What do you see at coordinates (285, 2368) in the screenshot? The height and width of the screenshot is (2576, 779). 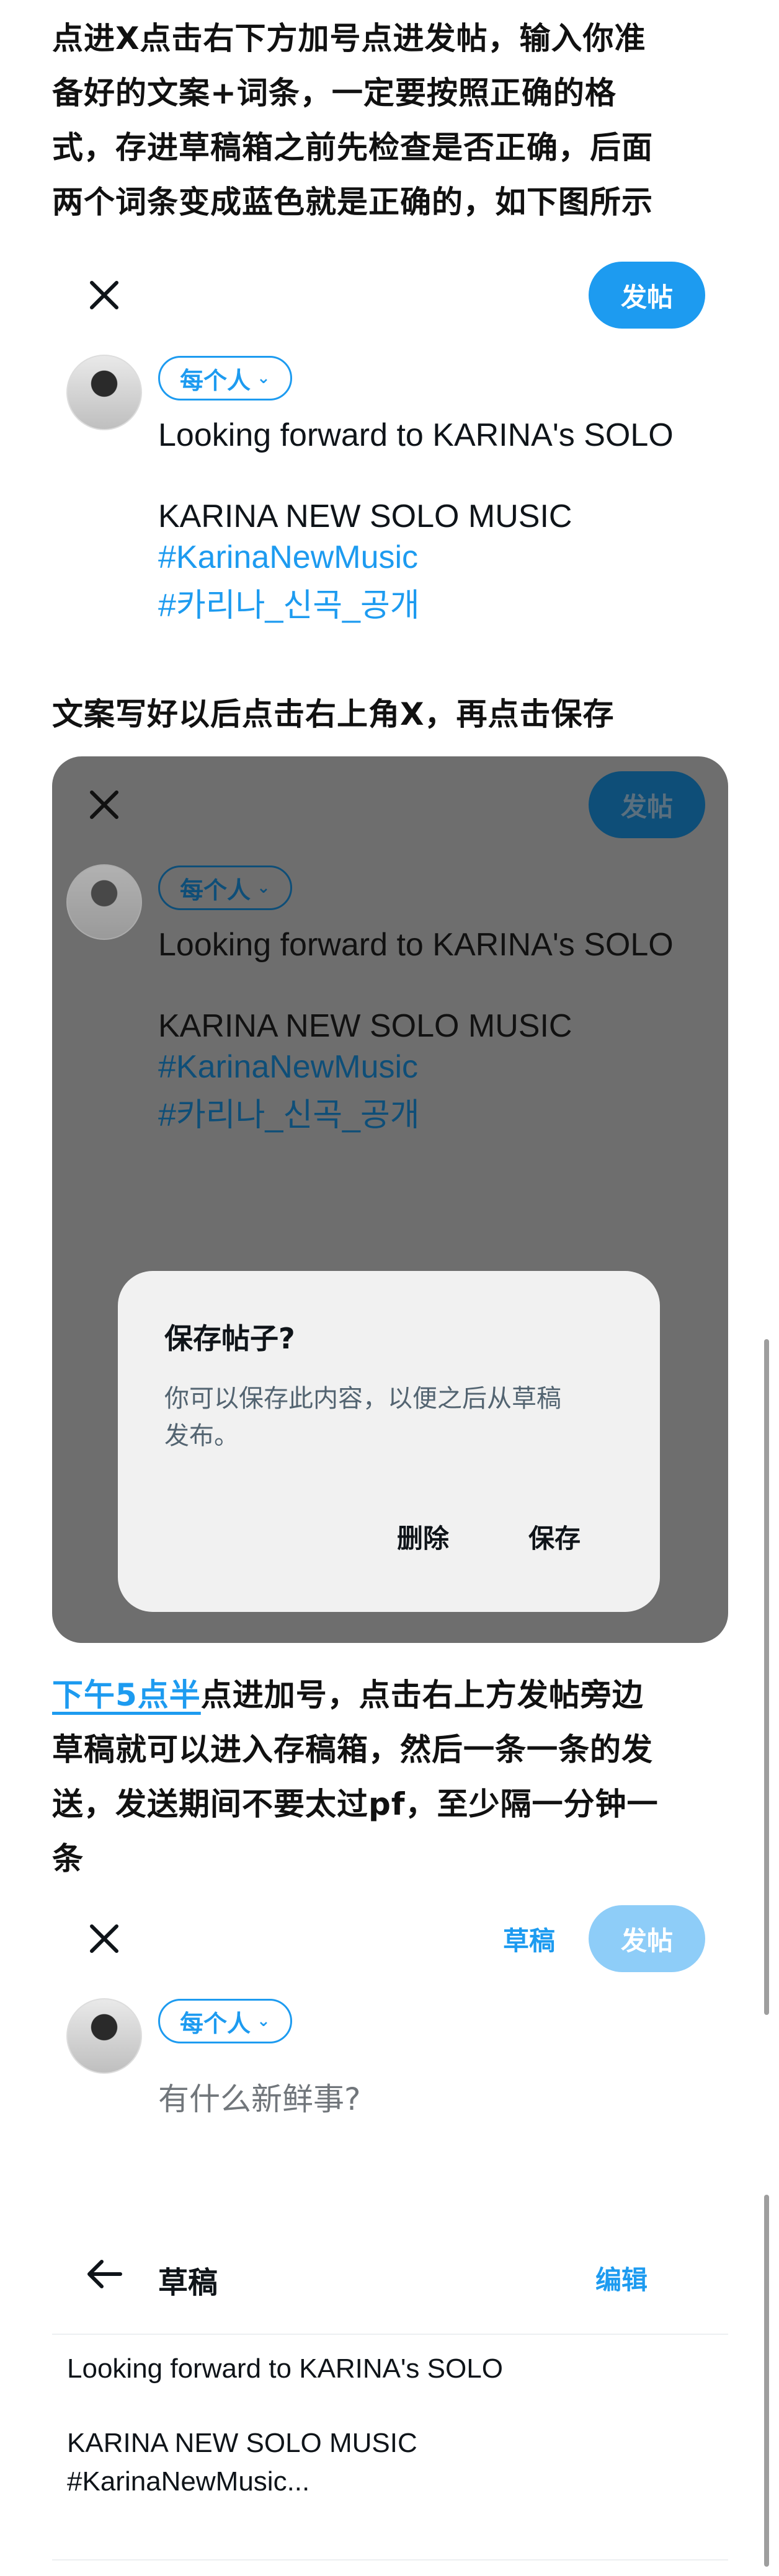 I see `draft-line: Looking forward to KARINA's SOLO` at bounding box center [285, 2368].